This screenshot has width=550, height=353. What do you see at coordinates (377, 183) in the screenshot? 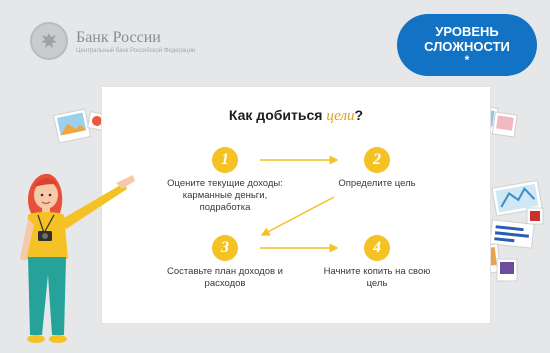
I see `step-text-2: Определите цель` at bounding box center [377, 183].